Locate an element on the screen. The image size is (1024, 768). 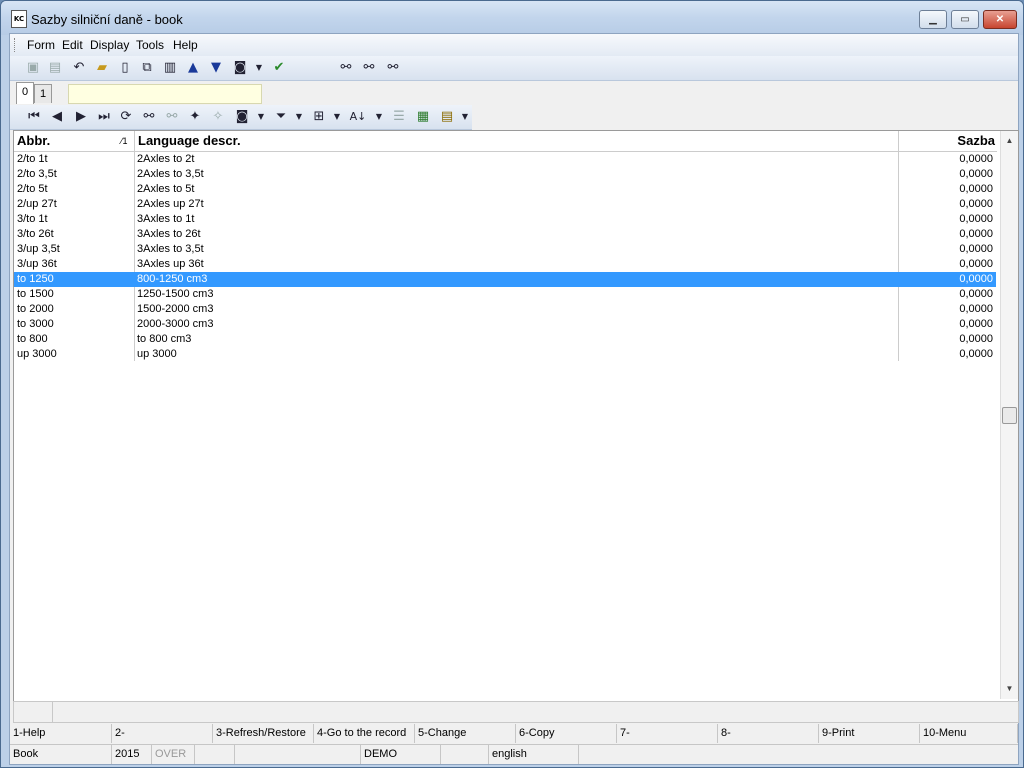
refresh-icon: ⟳ is located at coordinates (126, 117).